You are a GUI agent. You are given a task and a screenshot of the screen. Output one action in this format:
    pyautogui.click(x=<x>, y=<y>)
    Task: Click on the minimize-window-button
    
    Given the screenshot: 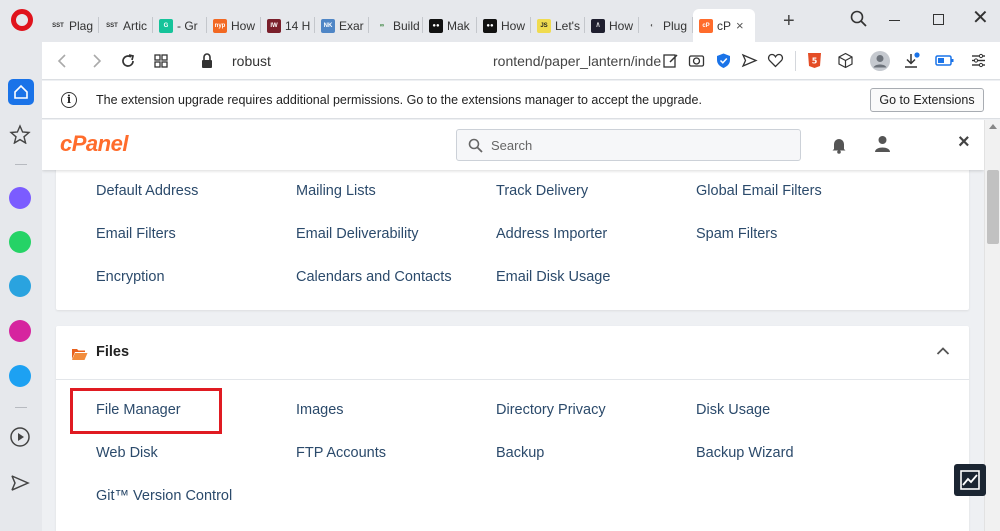 What is the action you would take?
    pyautogui.click(x=894, y=20)
    